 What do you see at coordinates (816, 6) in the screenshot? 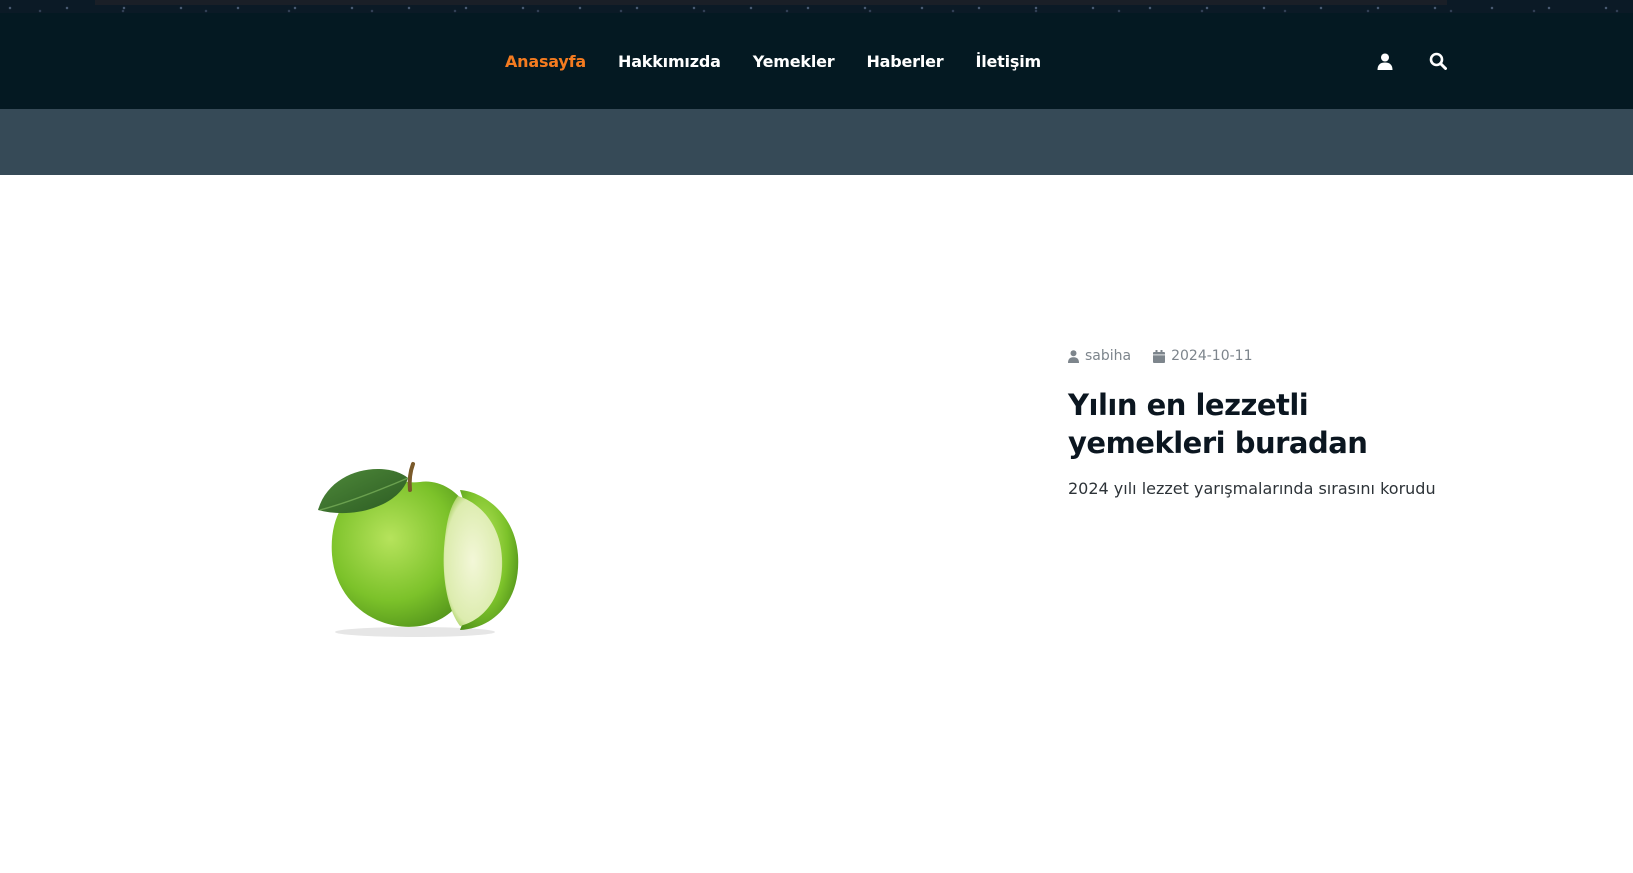
I see `top-banner-strip` at bounding box center [816, 6].